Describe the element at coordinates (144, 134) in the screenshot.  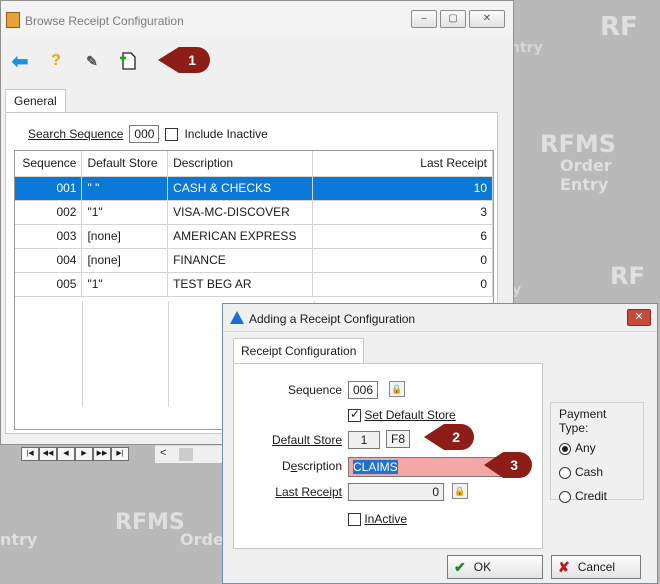
I see `search-sequence-input: 000` at that location.